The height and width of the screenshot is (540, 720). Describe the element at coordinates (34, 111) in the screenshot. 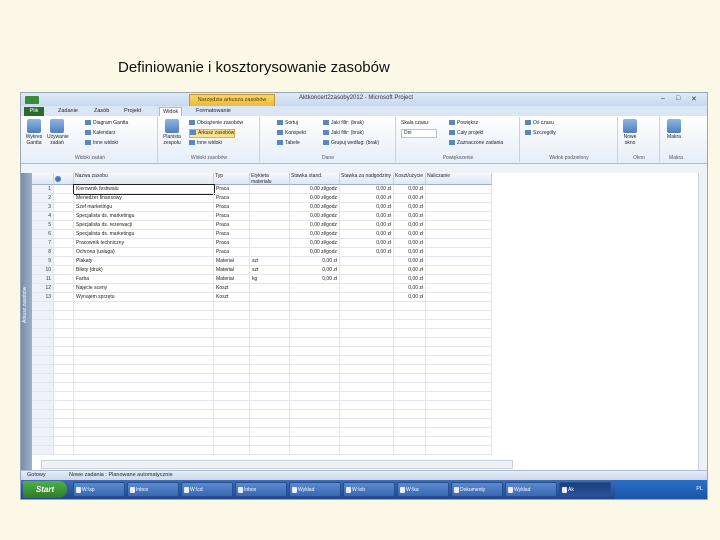

I see `tab-file: Plik` at that location.